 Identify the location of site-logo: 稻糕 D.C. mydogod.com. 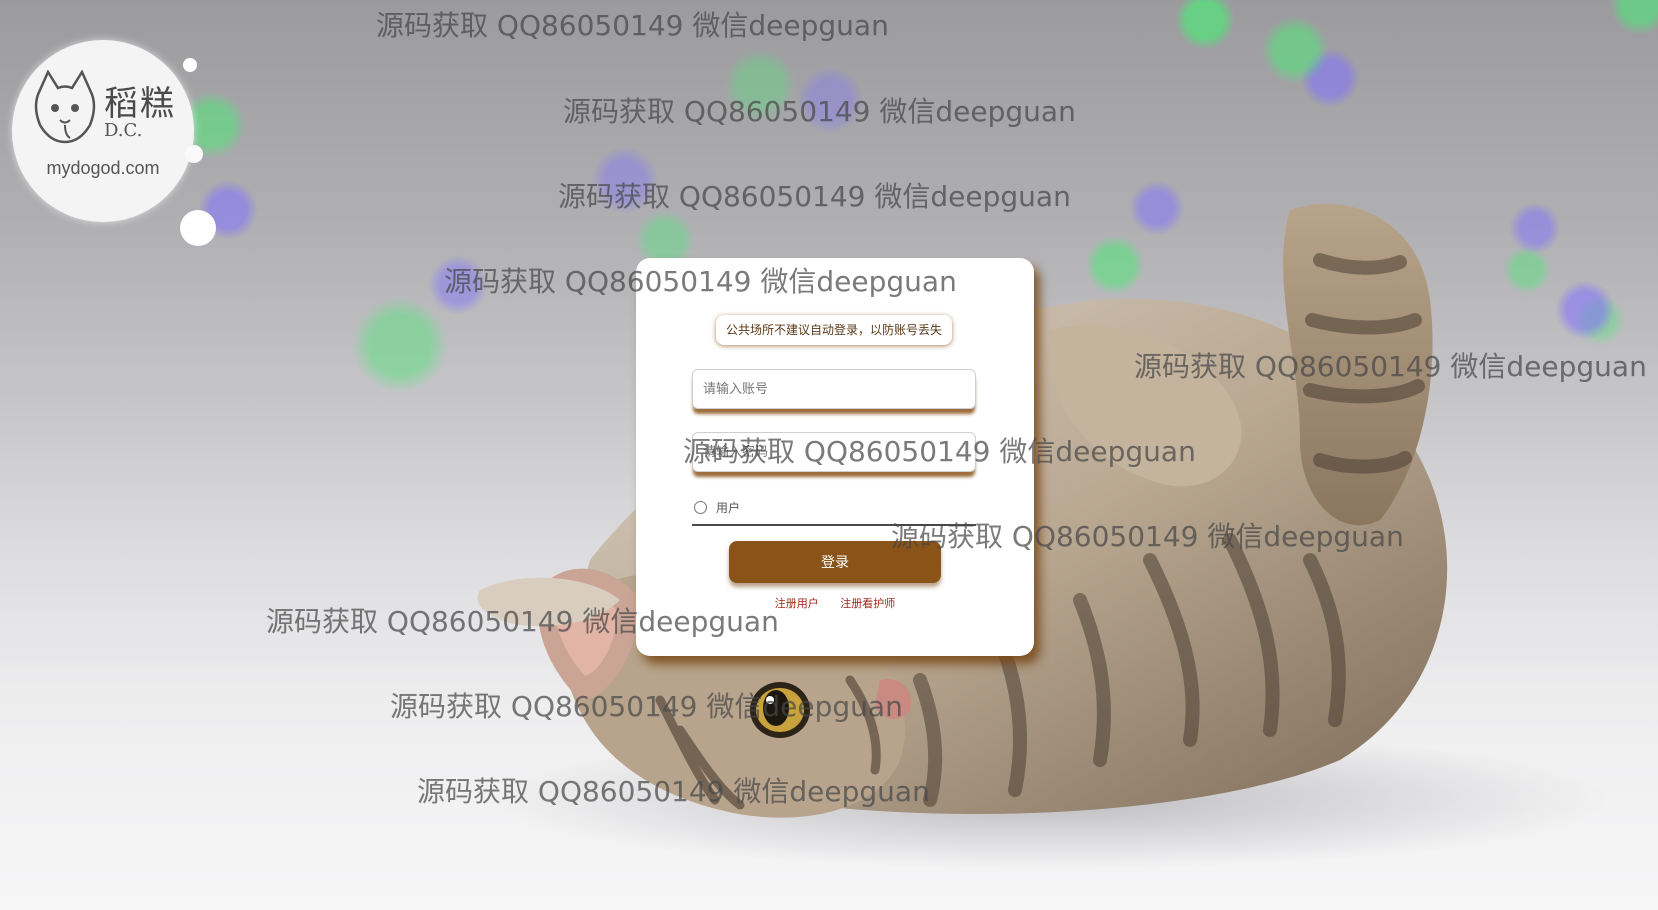
(103, 131).